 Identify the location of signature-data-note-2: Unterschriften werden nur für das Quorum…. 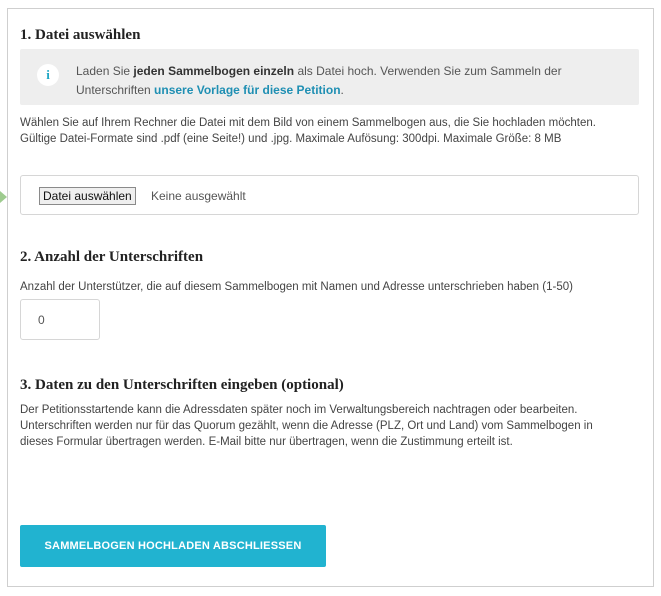
(306, 434).